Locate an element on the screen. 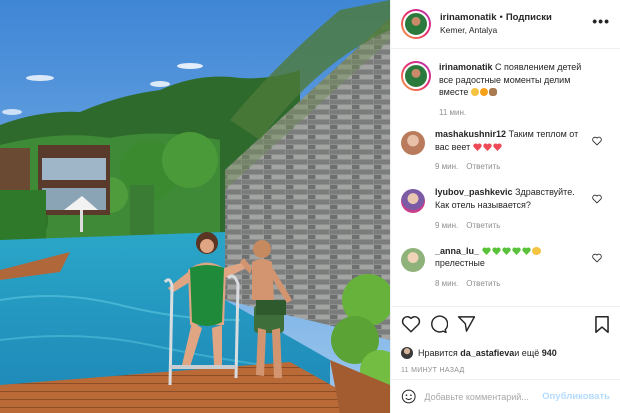  comment-time: 8 мин. is located at coordinates (447, 283).